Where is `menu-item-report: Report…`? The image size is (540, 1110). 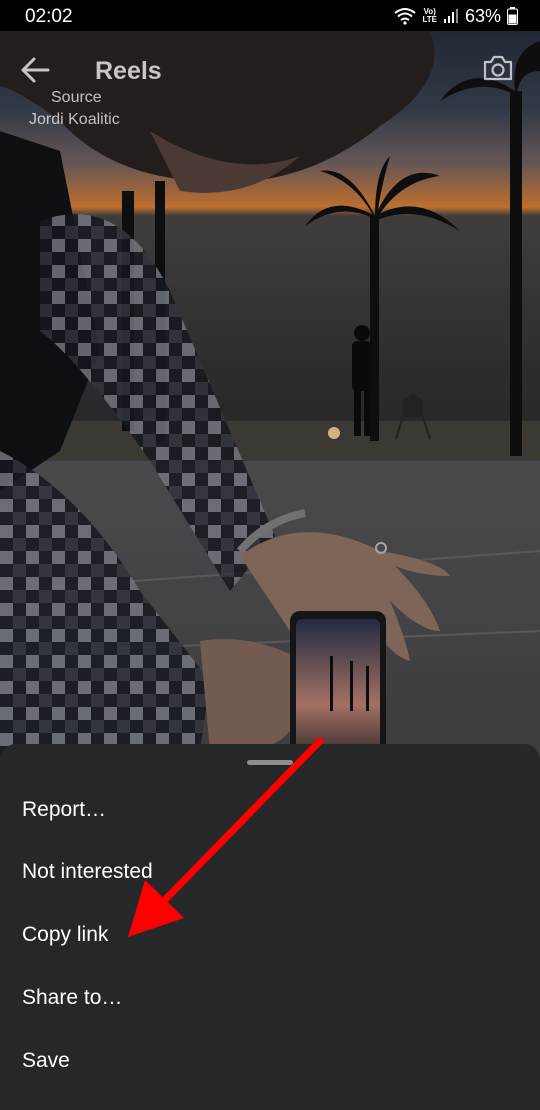 menu-item-report: Report… is located at coordinates (270, 810).